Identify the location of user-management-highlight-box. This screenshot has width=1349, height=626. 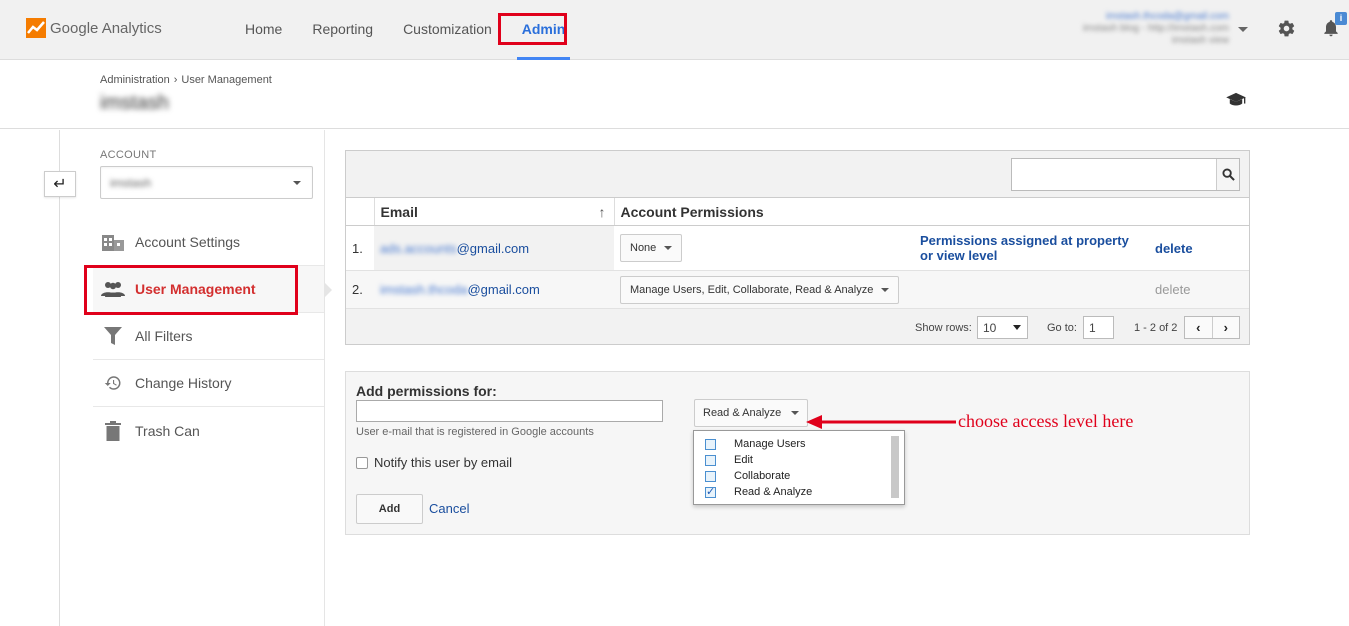
(191, 290).